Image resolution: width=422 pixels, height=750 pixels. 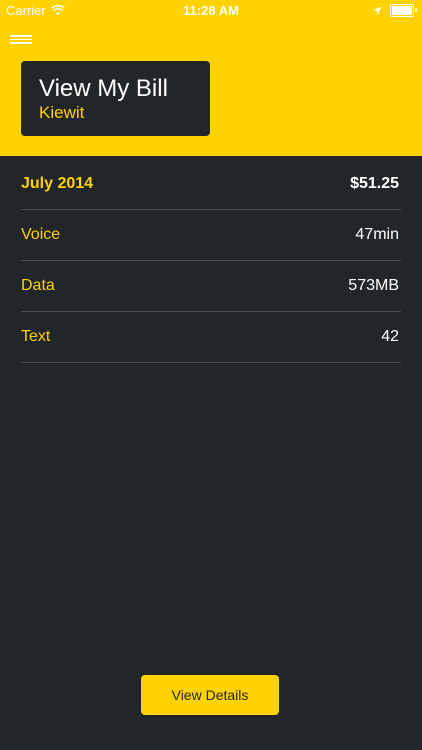 I want to click on status-time: 11:28 AM, so click(x=211, y=10).